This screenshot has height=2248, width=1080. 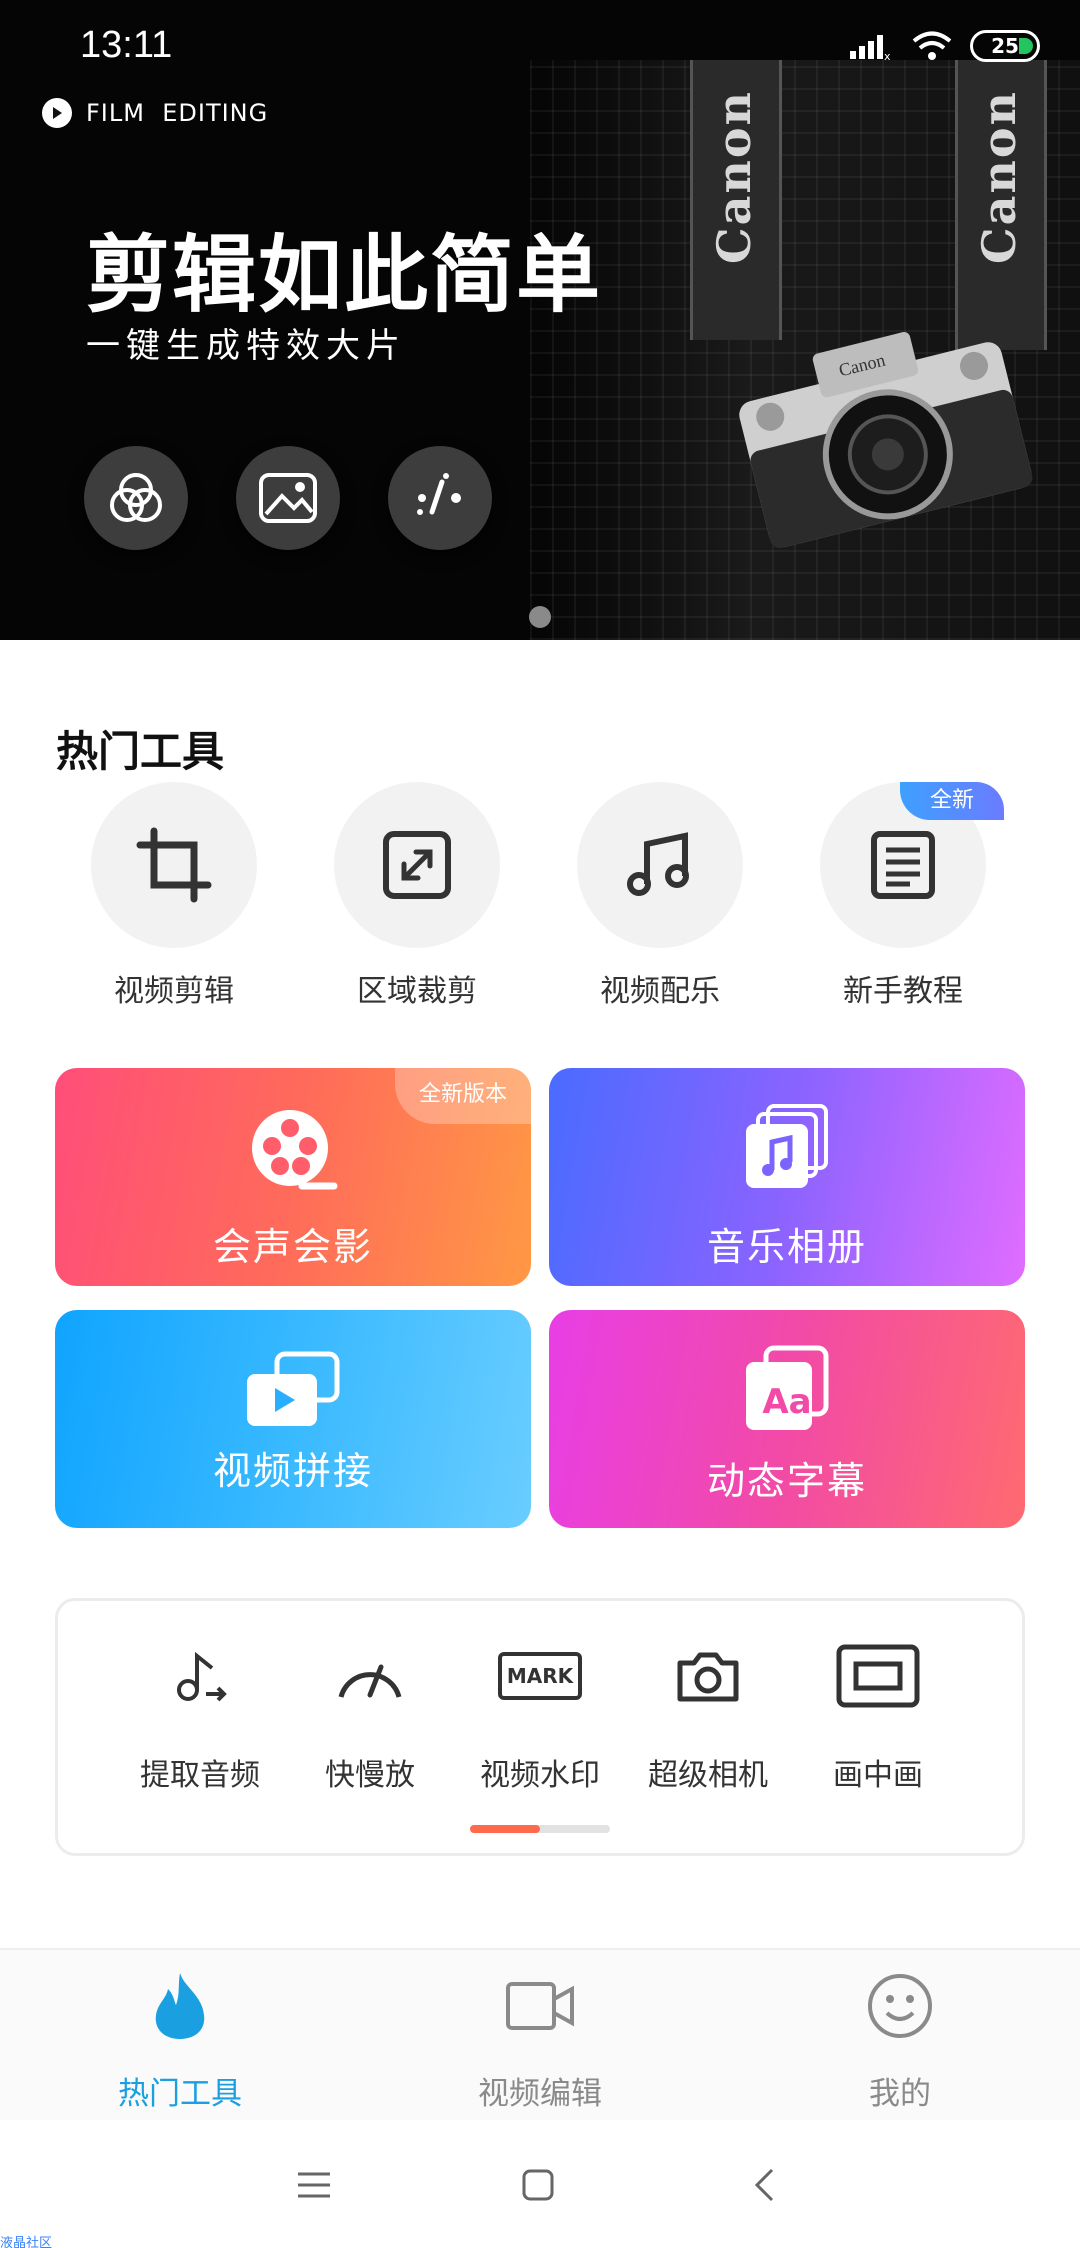 I want to click on status-time: 13:11, so click(x=126, y=45).